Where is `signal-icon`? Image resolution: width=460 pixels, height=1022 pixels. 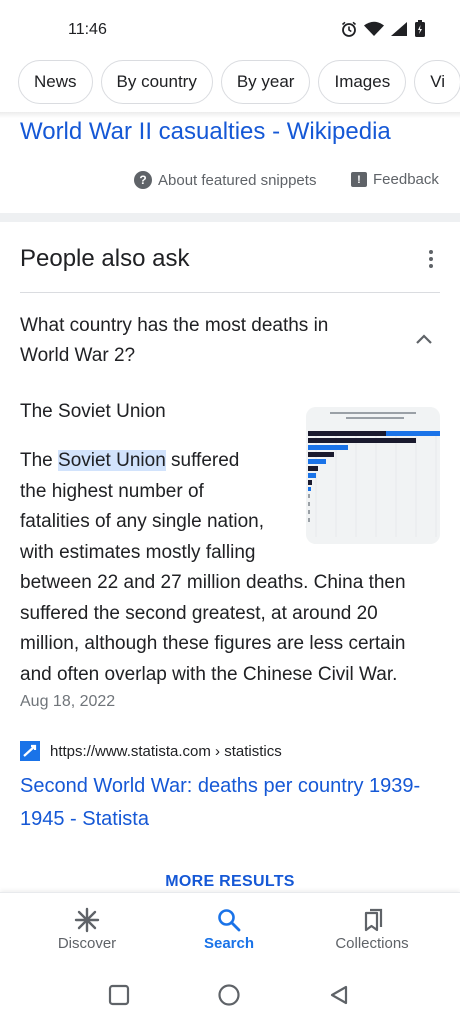
signal-icon is located at coordinates (399, 29).